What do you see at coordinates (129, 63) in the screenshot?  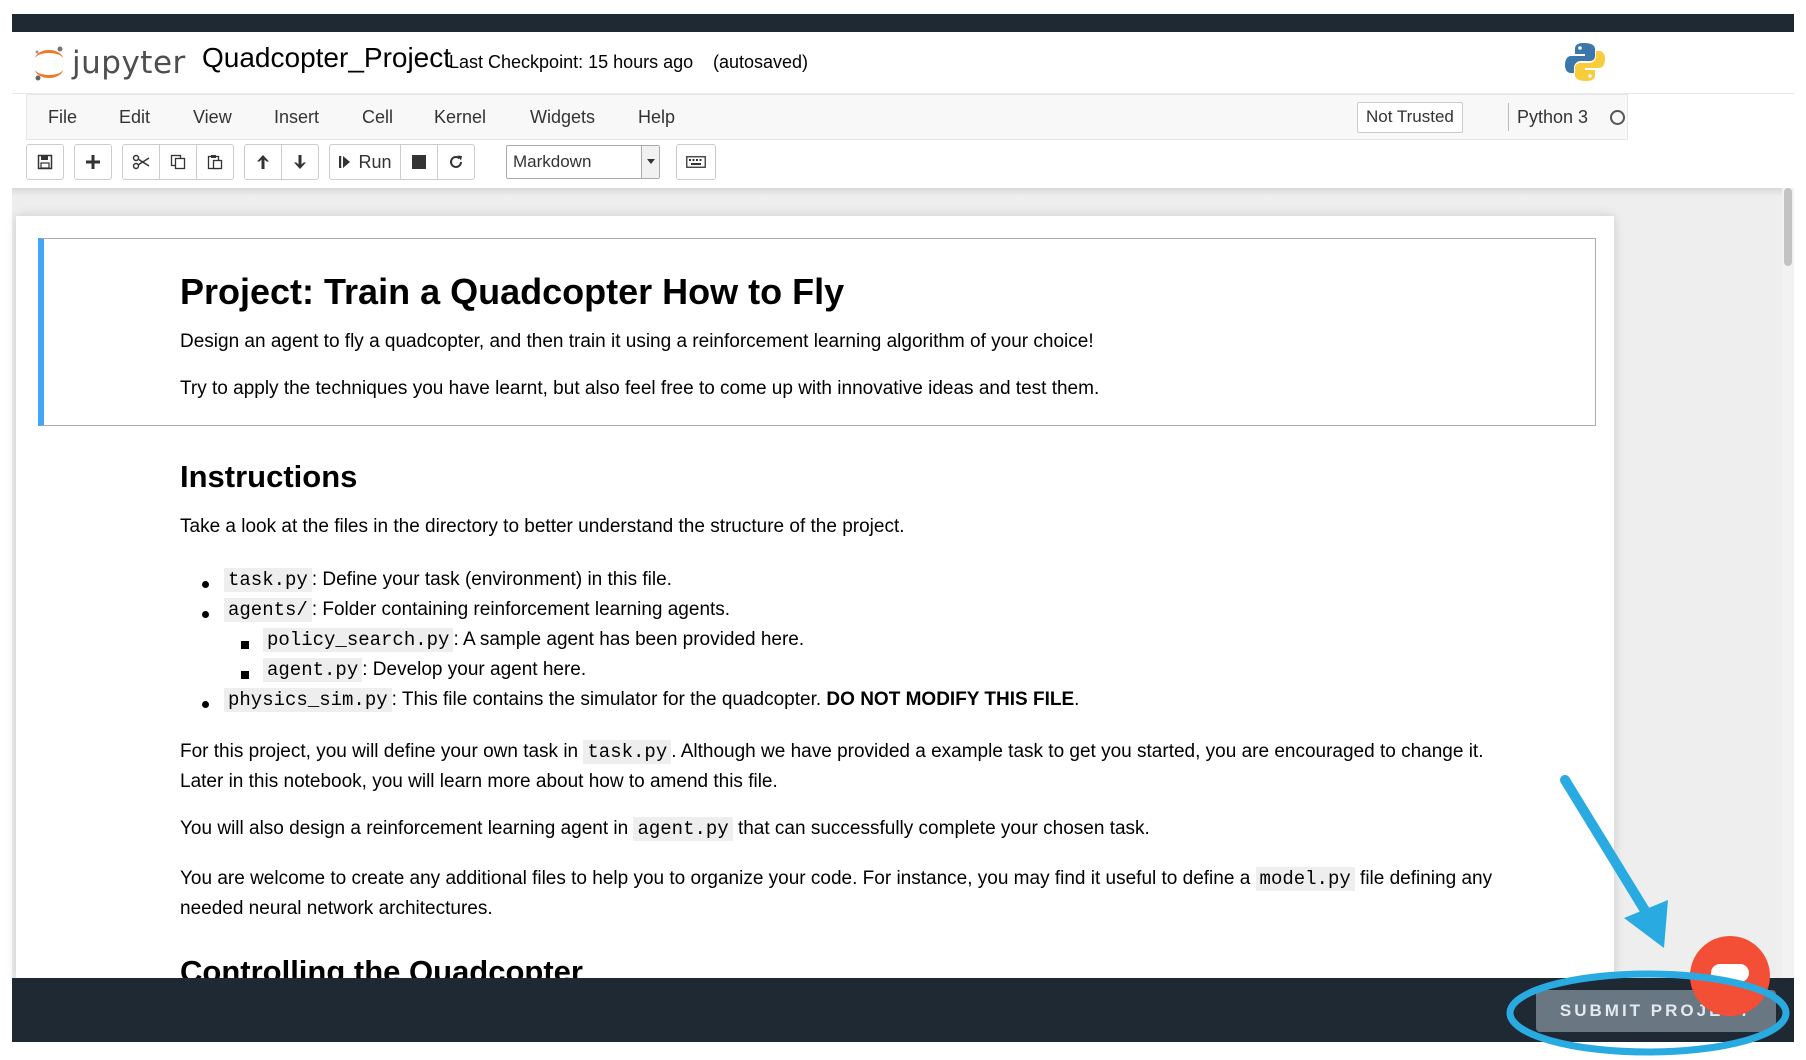 I see `jupyter-logo-text: jupyter` at bounding box center [129, 63].